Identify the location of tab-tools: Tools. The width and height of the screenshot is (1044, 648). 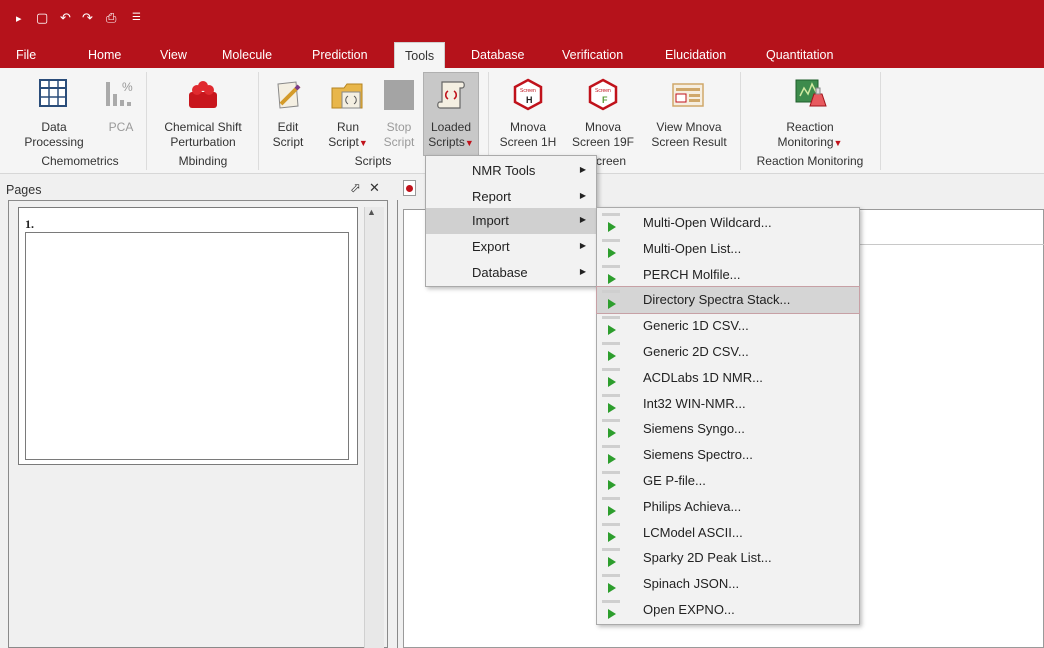
(420, 55).